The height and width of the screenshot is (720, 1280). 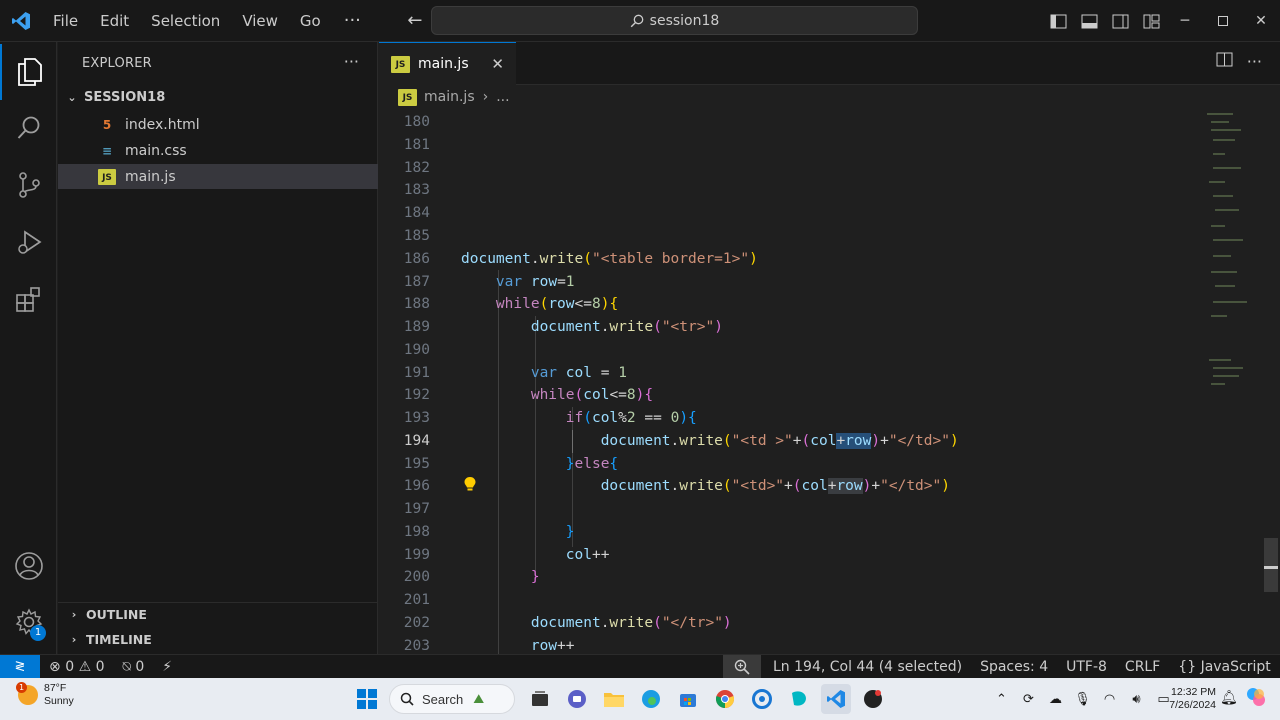 I want to click on accounts-icon, so click(x=28, y=566).